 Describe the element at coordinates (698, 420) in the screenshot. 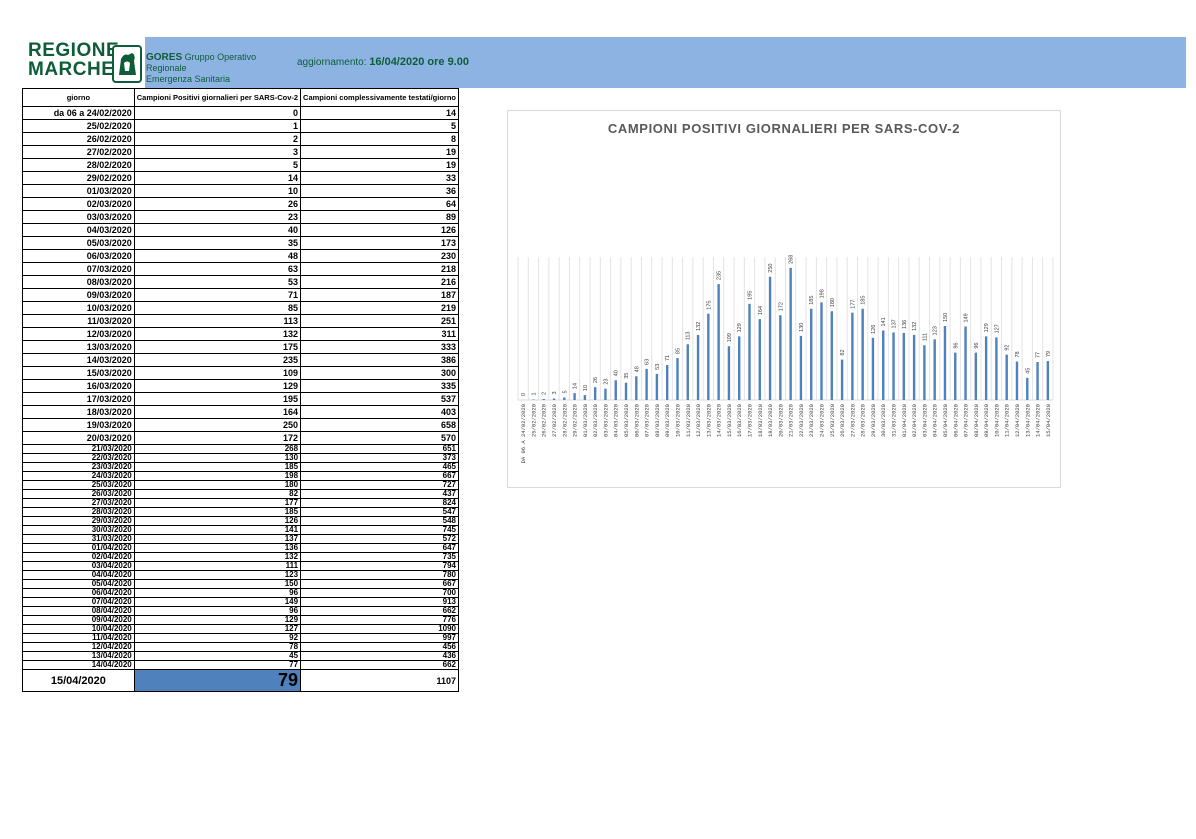

I see `x-tick-label: 12/03/2020` at that location.